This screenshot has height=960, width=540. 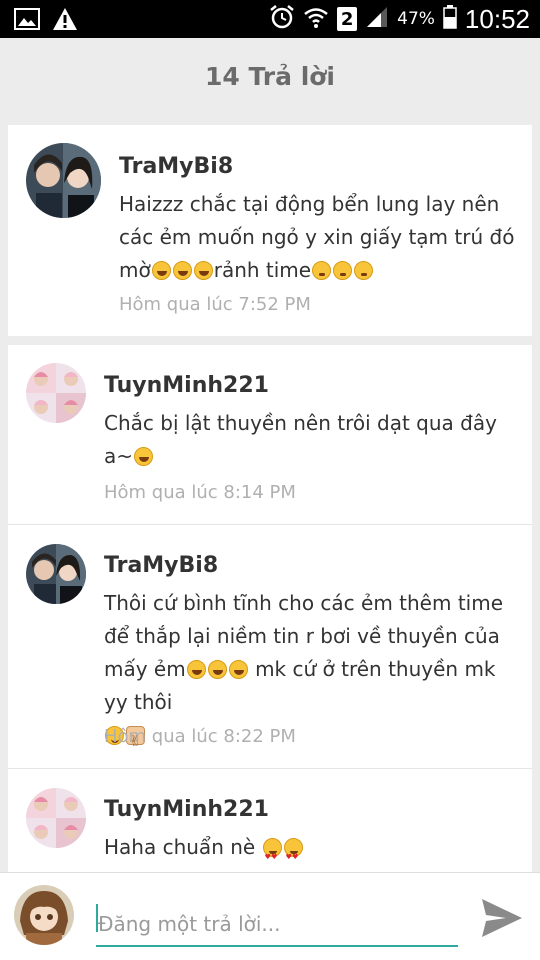 I want to click on header: 14 Trả lời, so click(x=270, y=76).